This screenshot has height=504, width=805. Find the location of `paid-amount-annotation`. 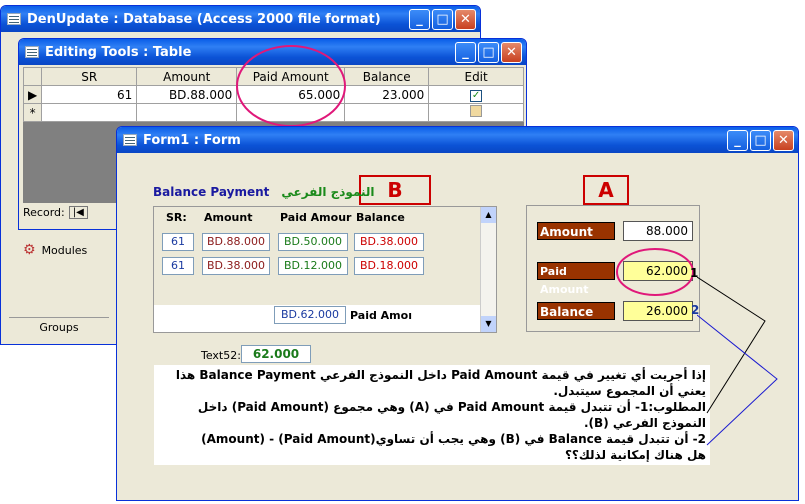

paid-amount-annotation is located at coordinates (291, 86).